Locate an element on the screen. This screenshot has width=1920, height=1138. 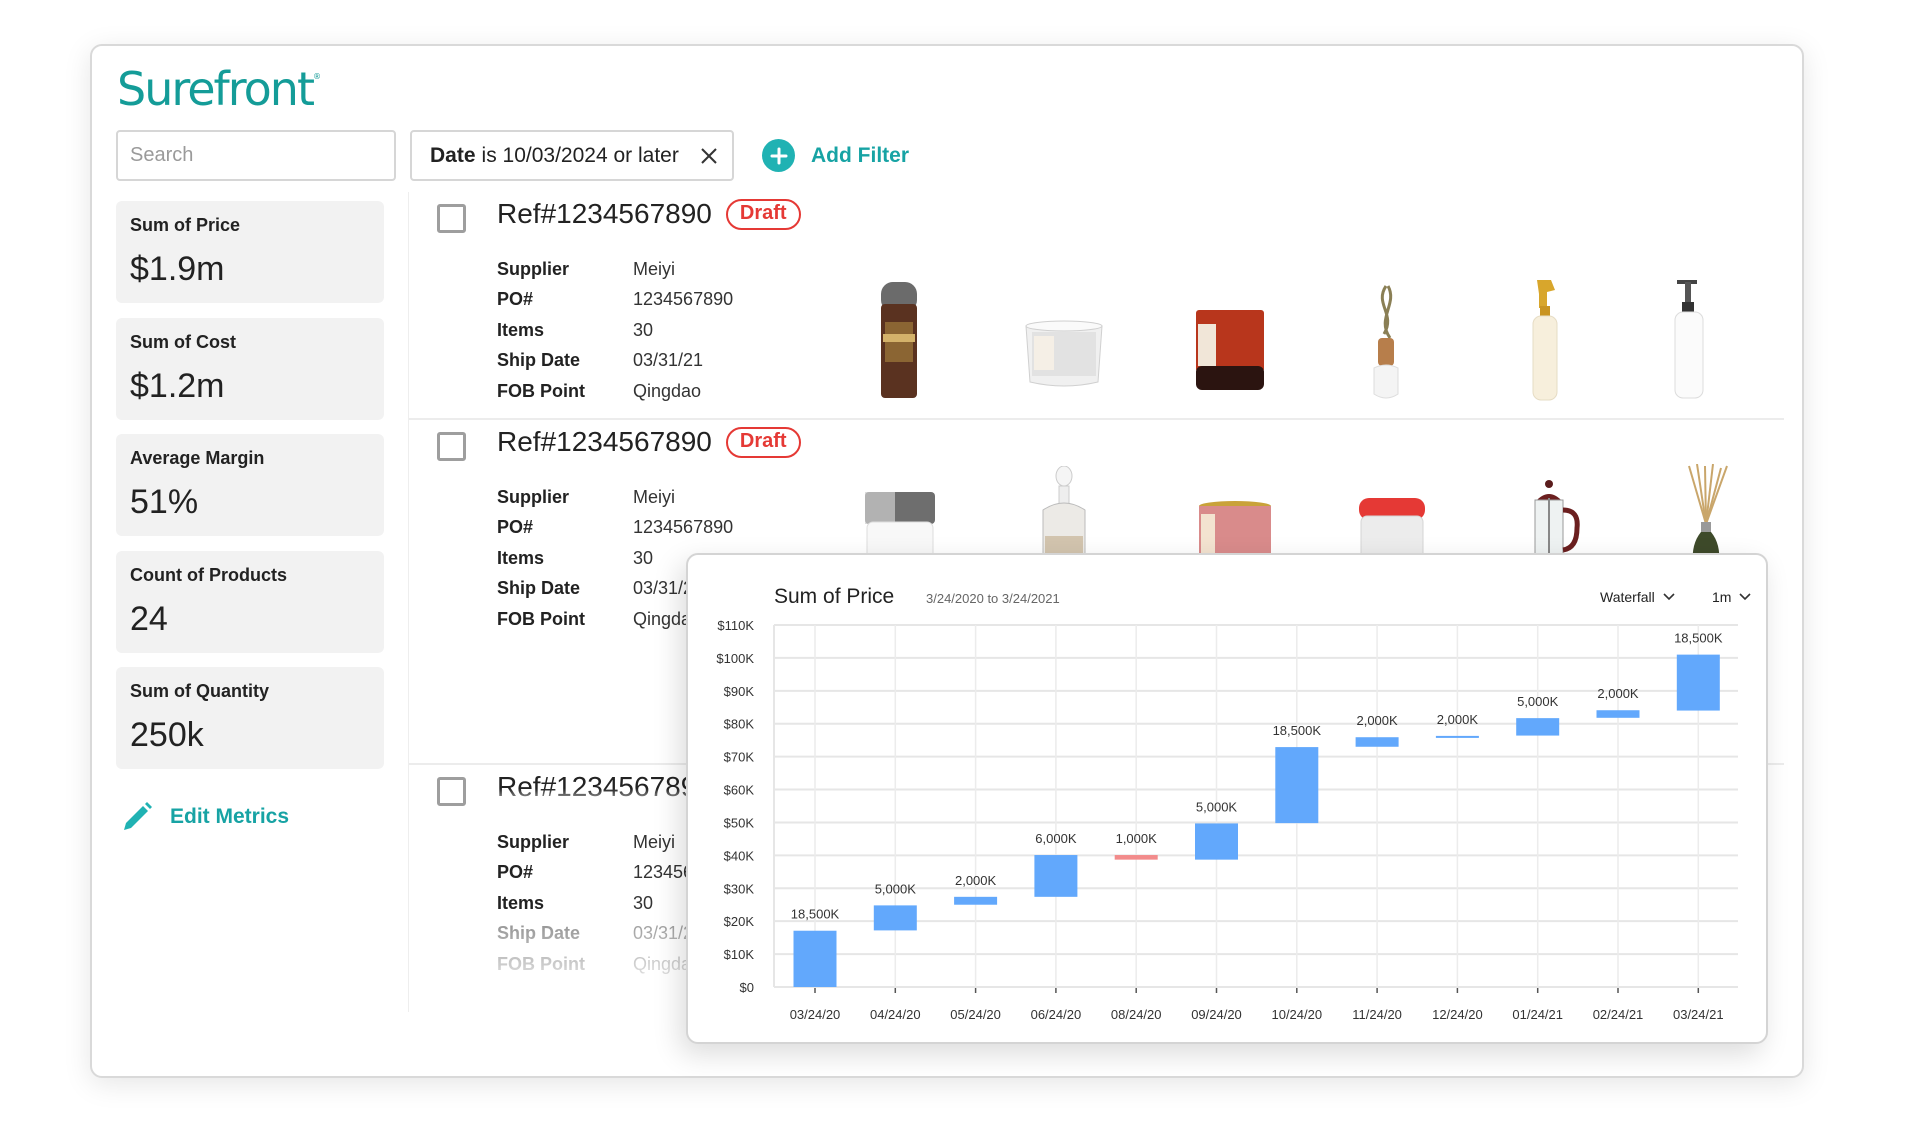
logo-text: Surefront is located at coordinates (216, 89).